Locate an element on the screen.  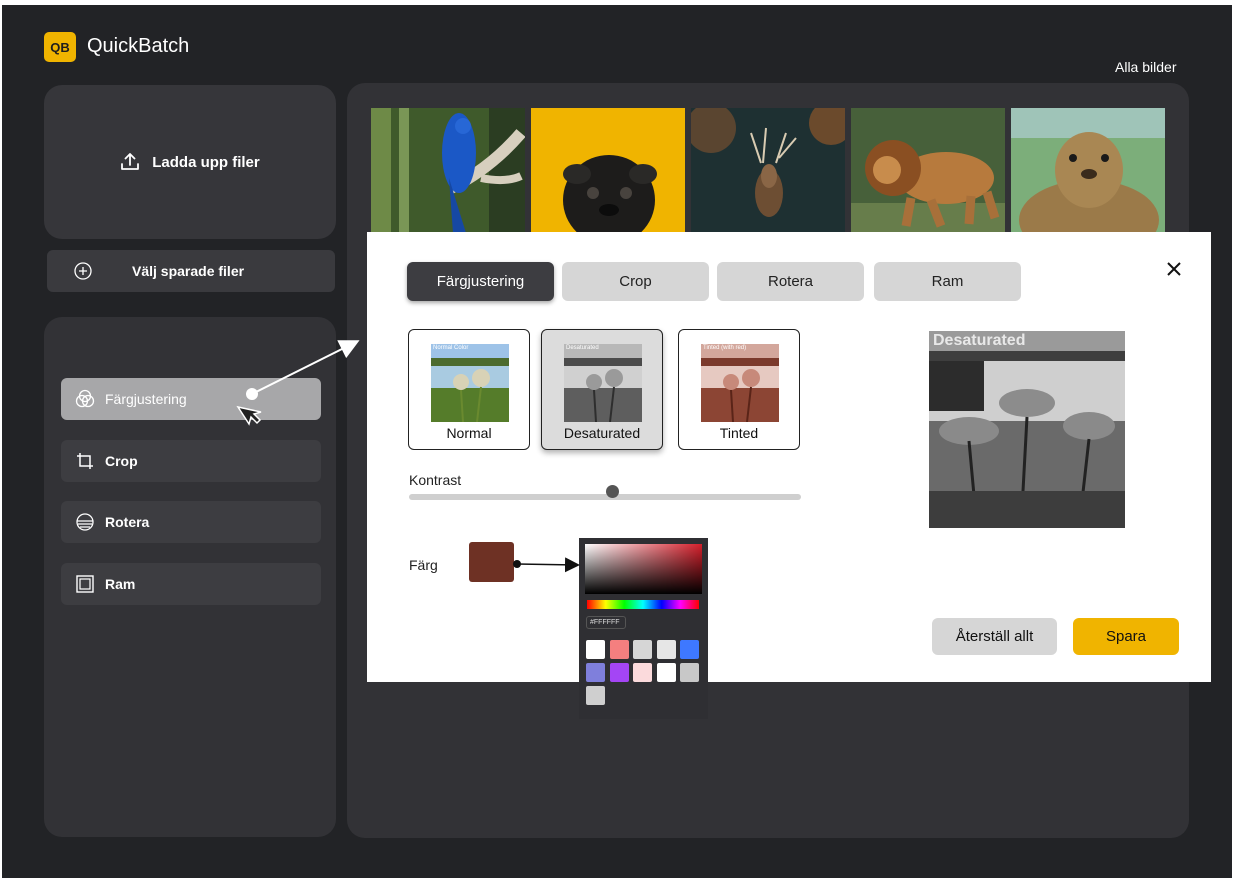
picker-arrow-dot is located at coordinates (517, 564).